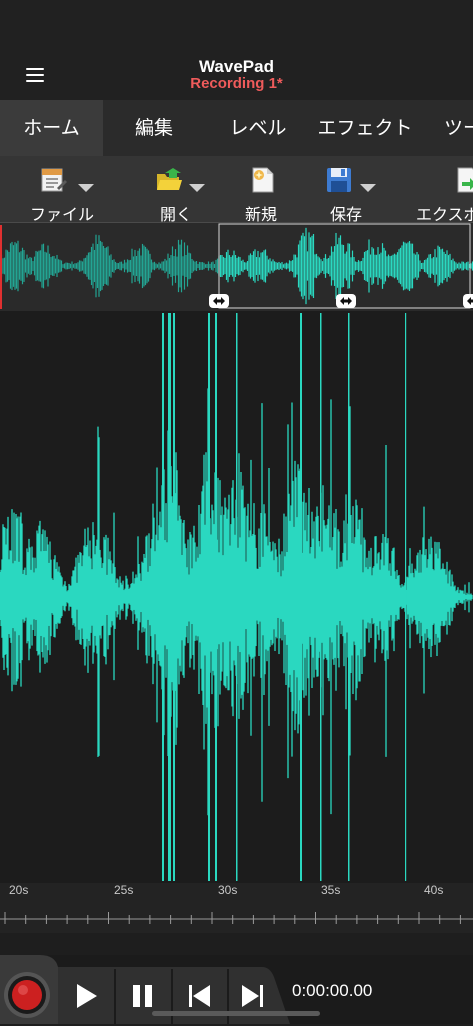 Image resolution: width=473 pixels, height=1026 pixels. I want to click on file-label: ファイル, so click(62, 215).